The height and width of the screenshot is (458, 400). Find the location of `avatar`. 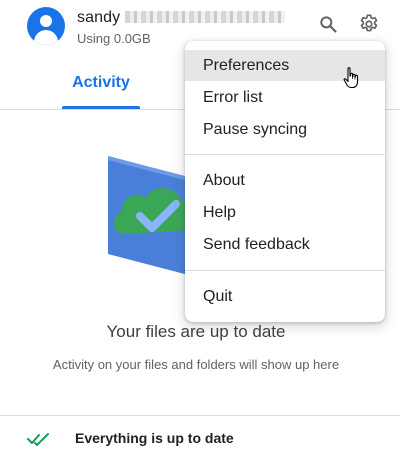

avatar is located at coordinates (46, 26).